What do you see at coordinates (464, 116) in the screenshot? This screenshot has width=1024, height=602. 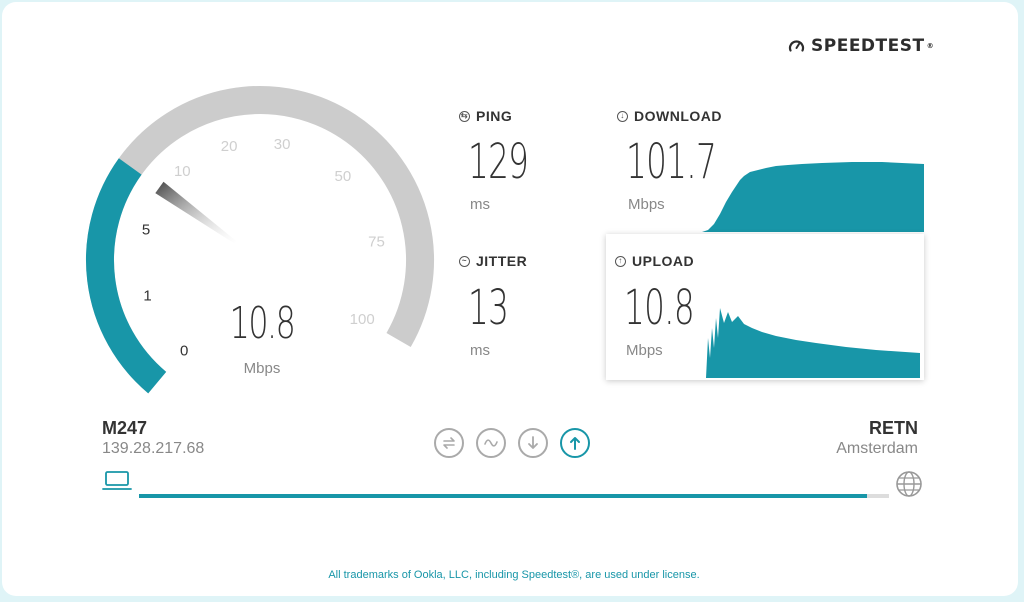 I see `ping-icon: ⇆` at bounding box center [464, 116].